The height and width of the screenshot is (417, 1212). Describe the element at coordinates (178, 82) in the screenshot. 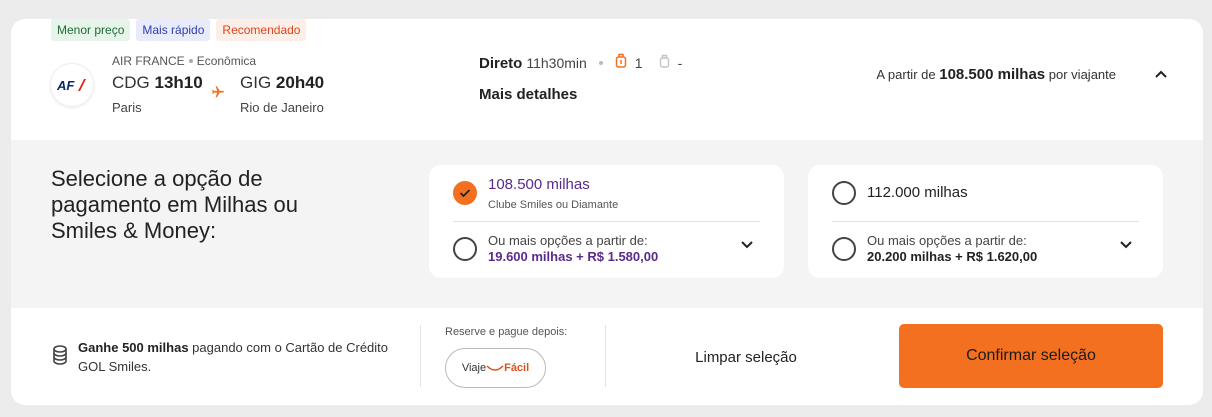

I see `origin-time: 13h10` at that location.